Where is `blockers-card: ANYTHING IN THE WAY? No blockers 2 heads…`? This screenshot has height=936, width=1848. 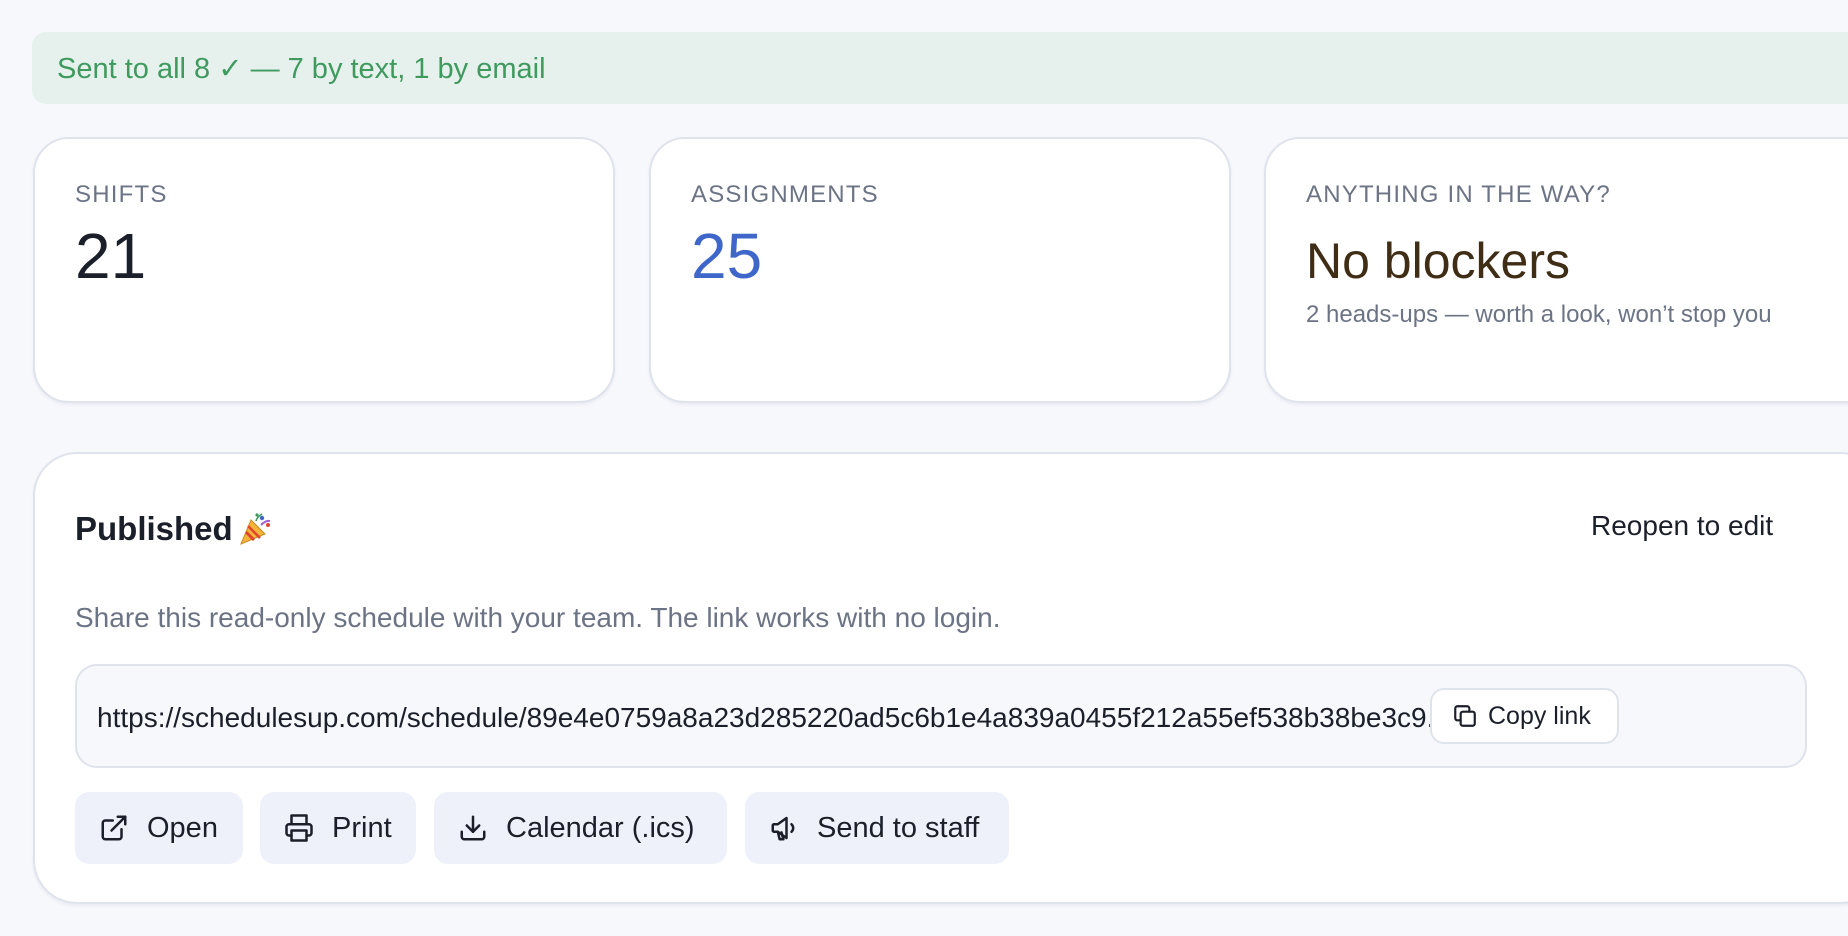 blockers-card: ANYTHING IN THE WAY? No blockers 2 heads… is located at coordinates (1556, 270).